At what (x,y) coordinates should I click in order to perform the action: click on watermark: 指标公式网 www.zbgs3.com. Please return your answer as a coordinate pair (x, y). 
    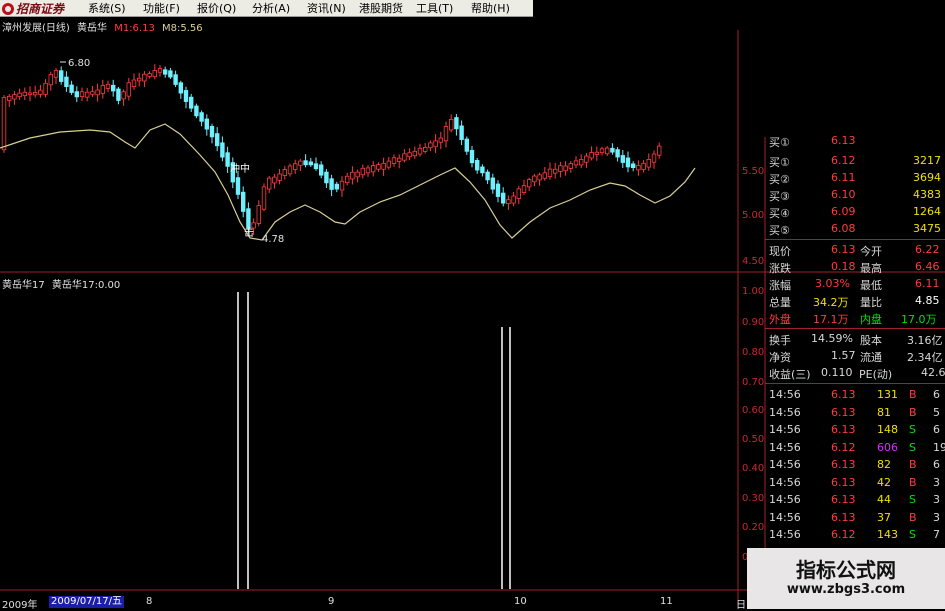
    Looking at the image, I should click on (846, 578).